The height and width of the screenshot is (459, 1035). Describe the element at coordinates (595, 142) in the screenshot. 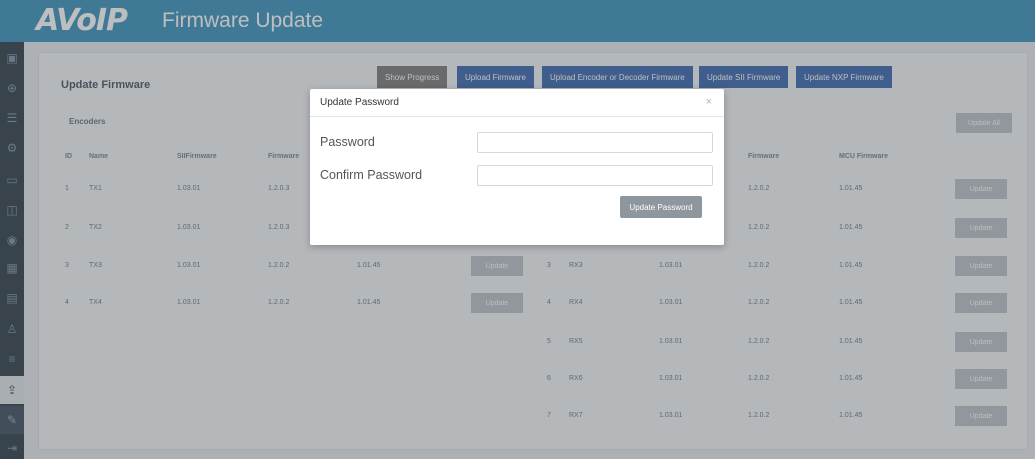

I see `password-field` at that location.